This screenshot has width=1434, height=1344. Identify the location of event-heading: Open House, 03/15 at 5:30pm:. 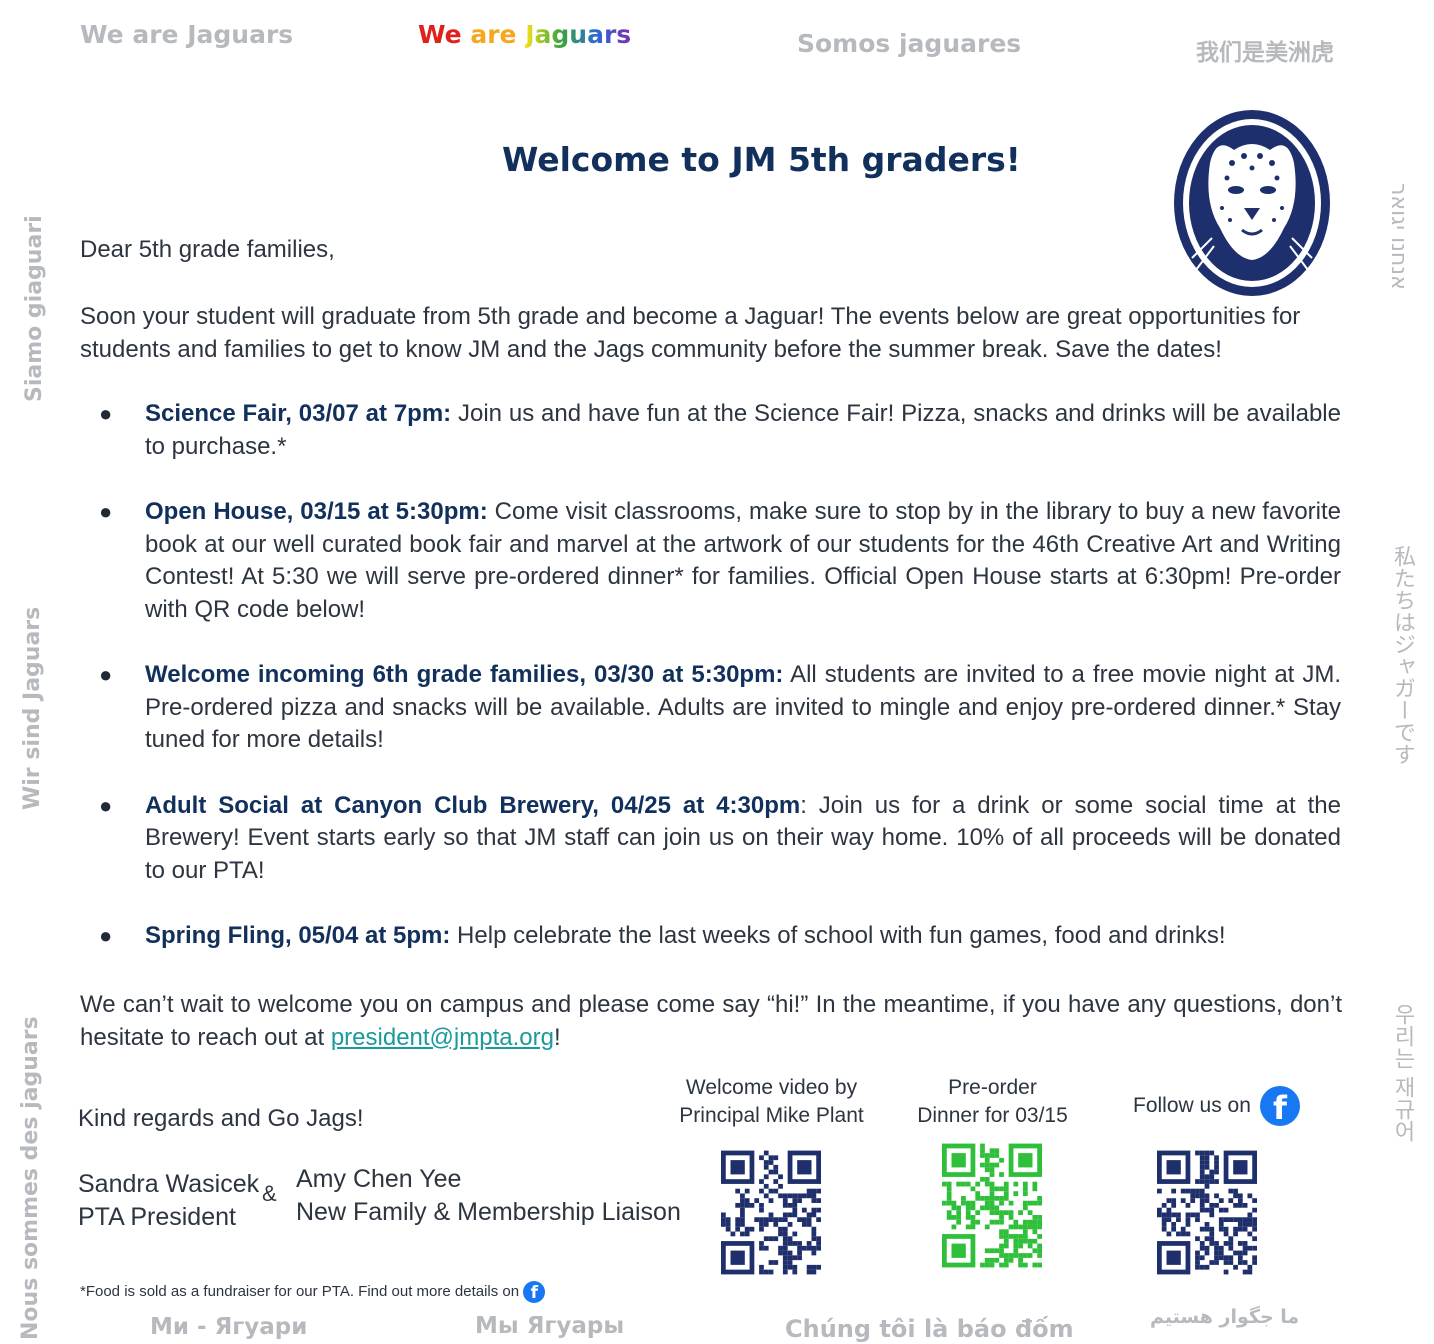
(316, 511).